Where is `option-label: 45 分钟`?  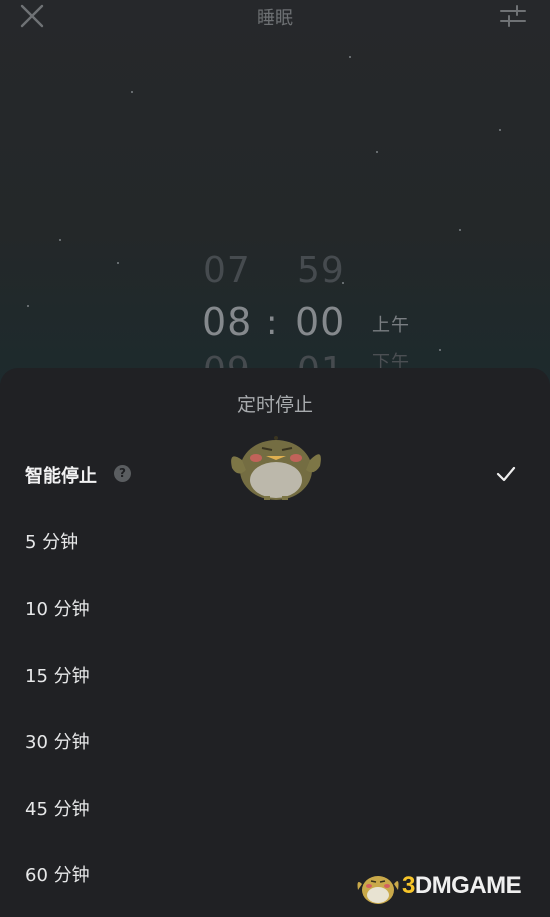 option-label: 45 分钟 is located at coordinates (57, 809).